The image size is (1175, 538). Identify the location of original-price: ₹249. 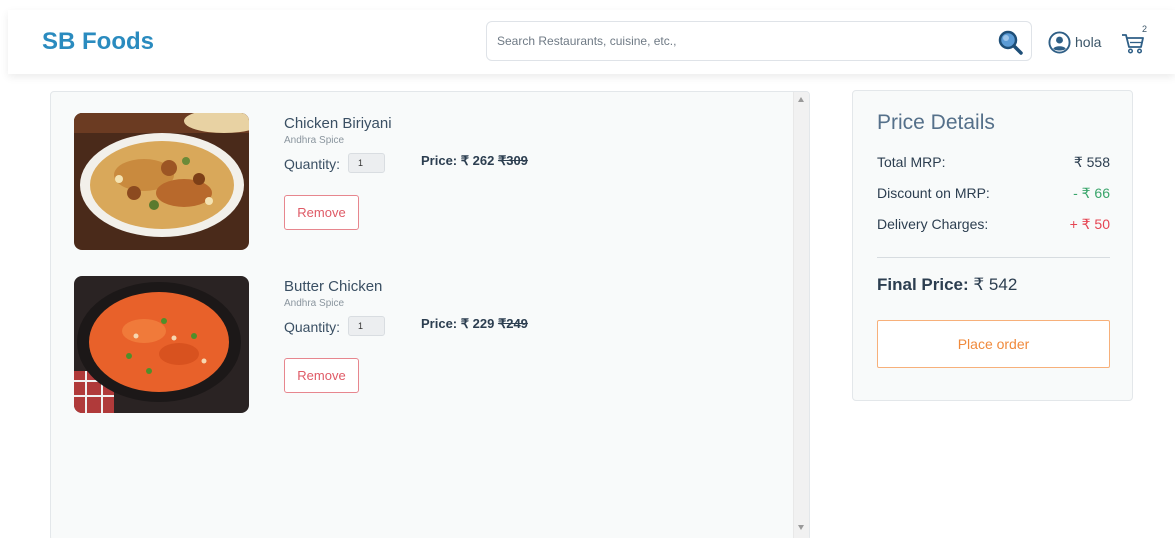
(512, 323).